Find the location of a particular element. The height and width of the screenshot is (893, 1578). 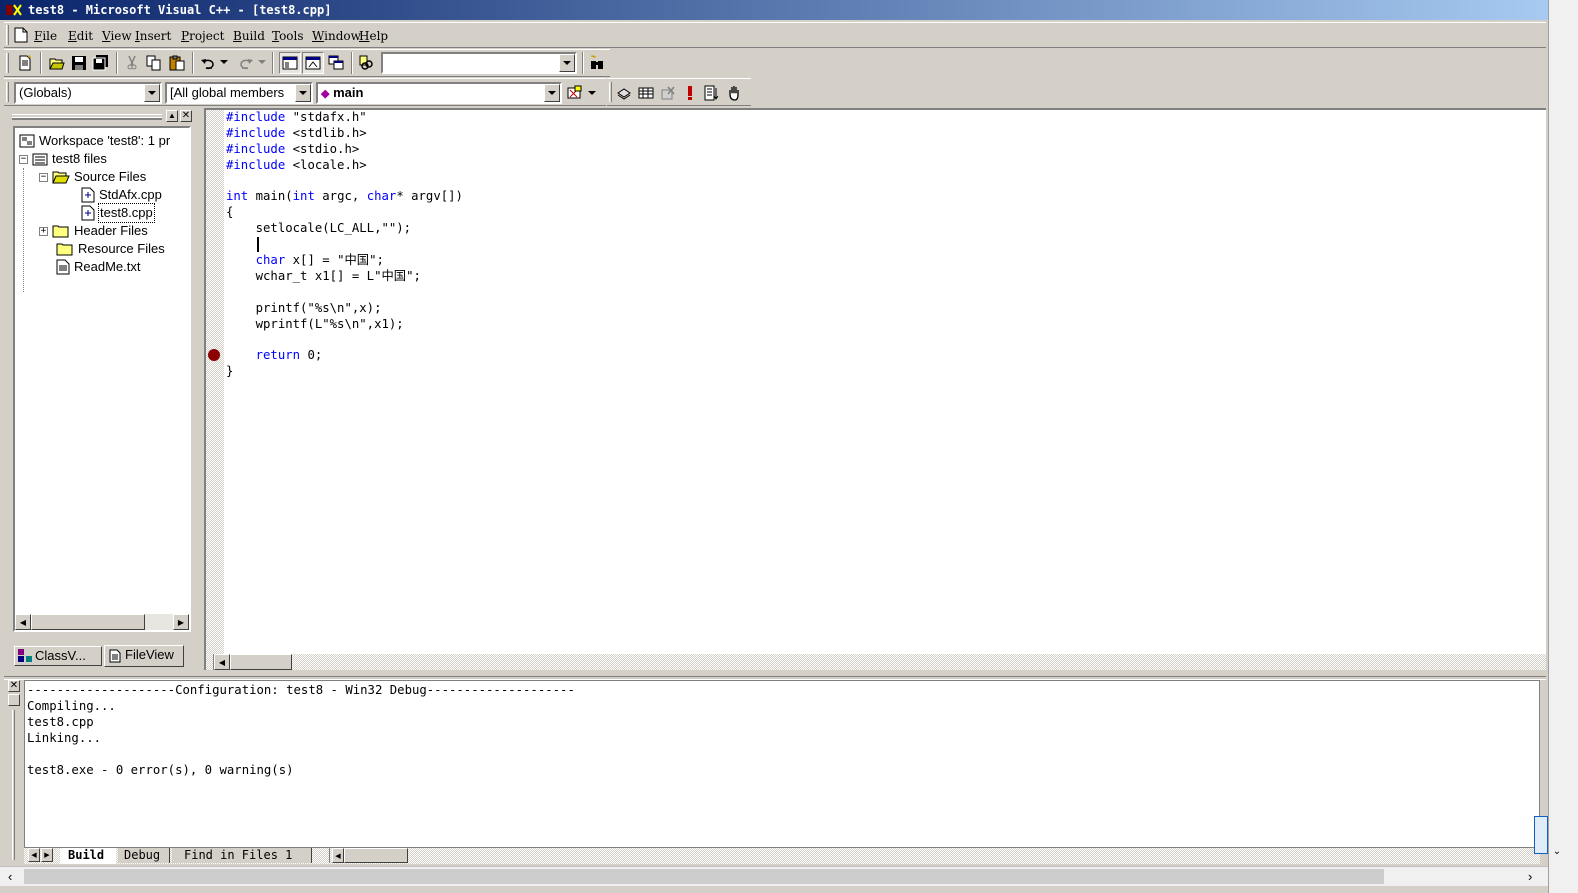

tab-scroll-left: ◀ is located at coordinates (34, 855).